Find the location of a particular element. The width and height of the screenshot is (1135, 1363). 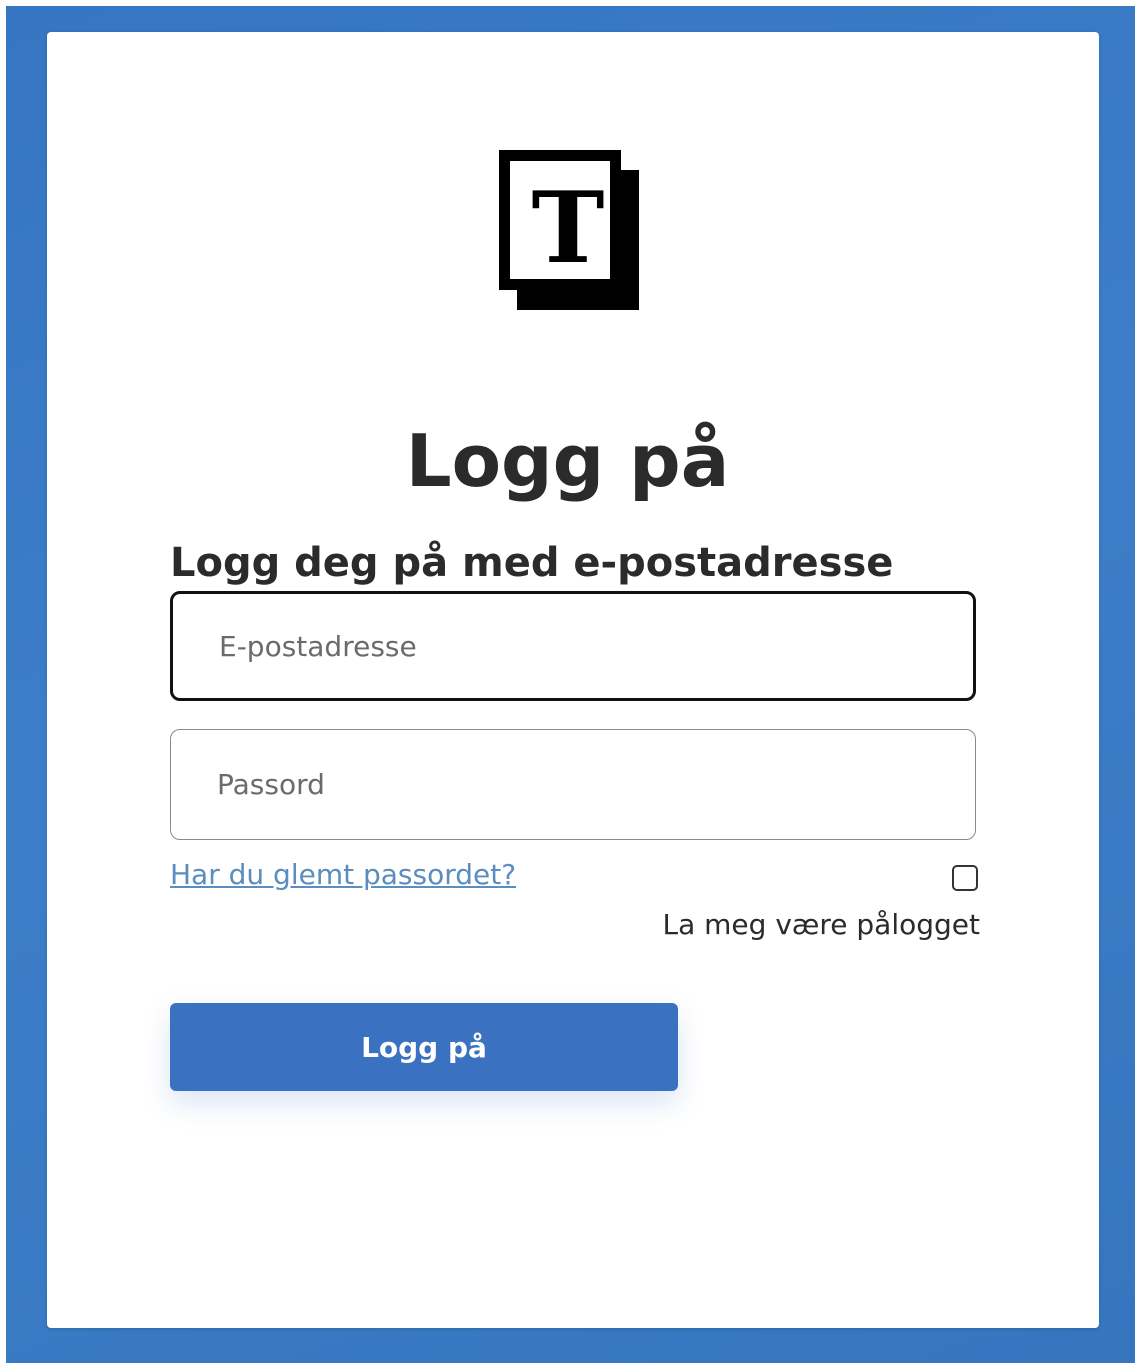

login-submit-button: Logg på is located at coordinates (424, 1047).